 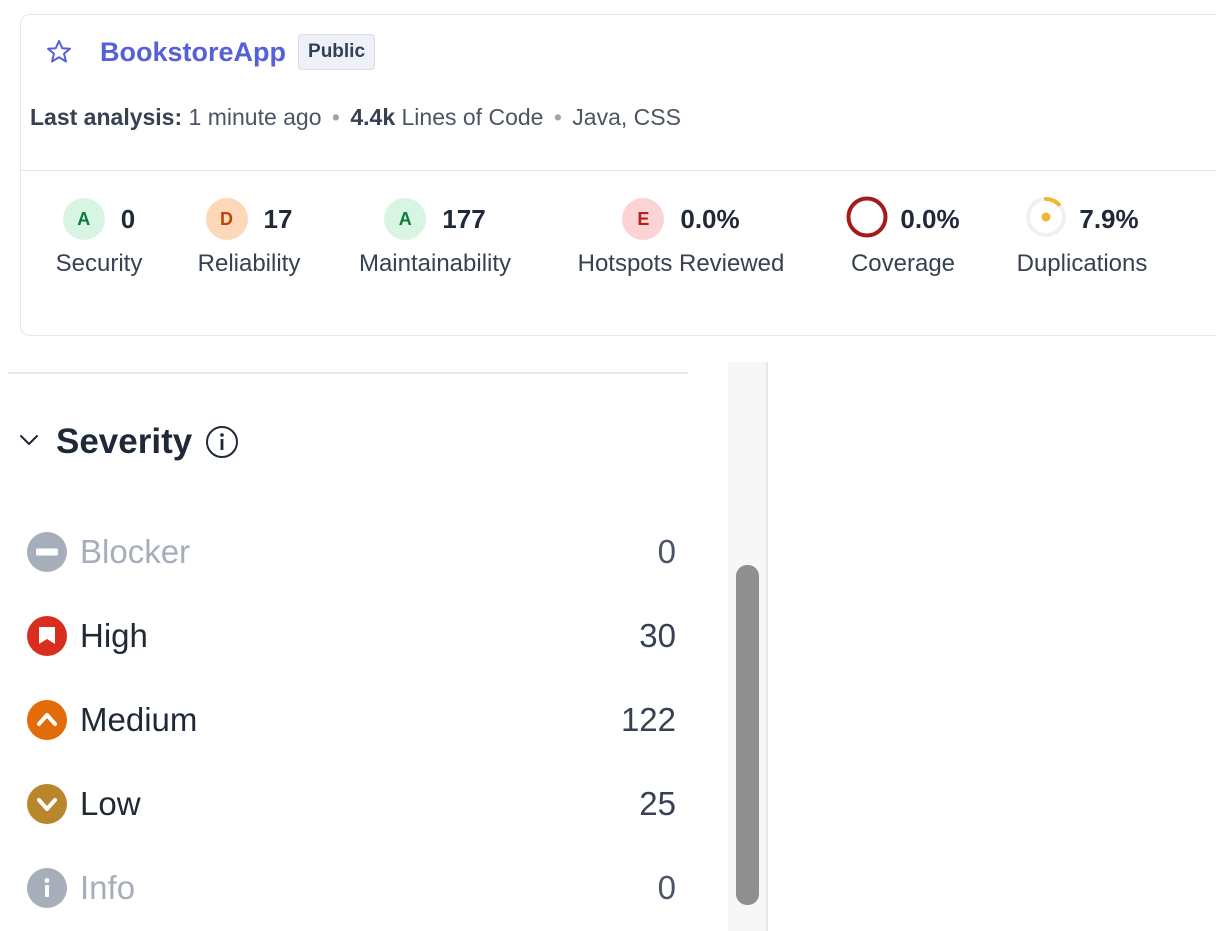 I want to click on severity-facet-header: Severity, so click(x=128, y=442).